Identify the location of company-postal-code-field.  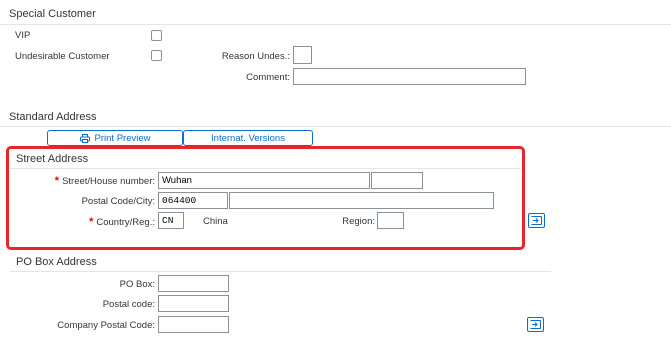
(193, 324).